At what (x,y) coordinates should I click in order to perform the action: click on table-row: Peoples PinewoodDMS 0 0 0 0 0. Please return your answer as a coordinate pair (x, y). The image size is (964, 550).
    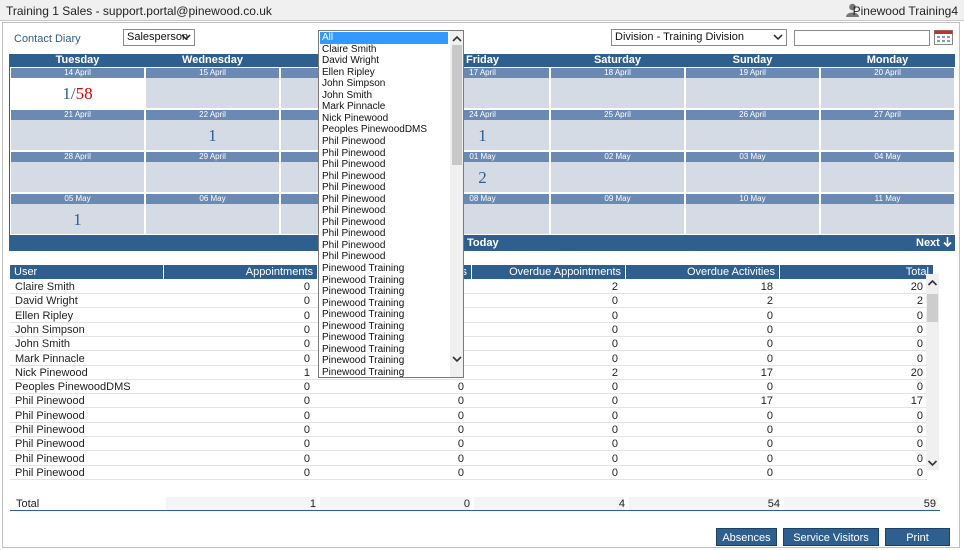
    Looking at the image, I should click on (468, 387).